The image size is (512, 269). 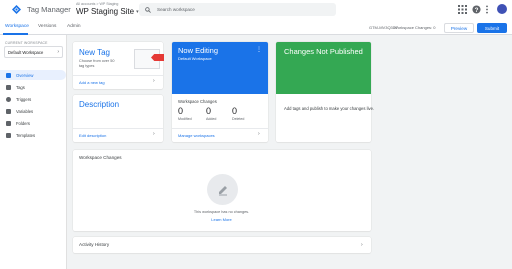 What do you see at coordinates (33, 87) in the screenshot?
I see `sidebar-item-tags: Tags` at bounding box center [33, 87].